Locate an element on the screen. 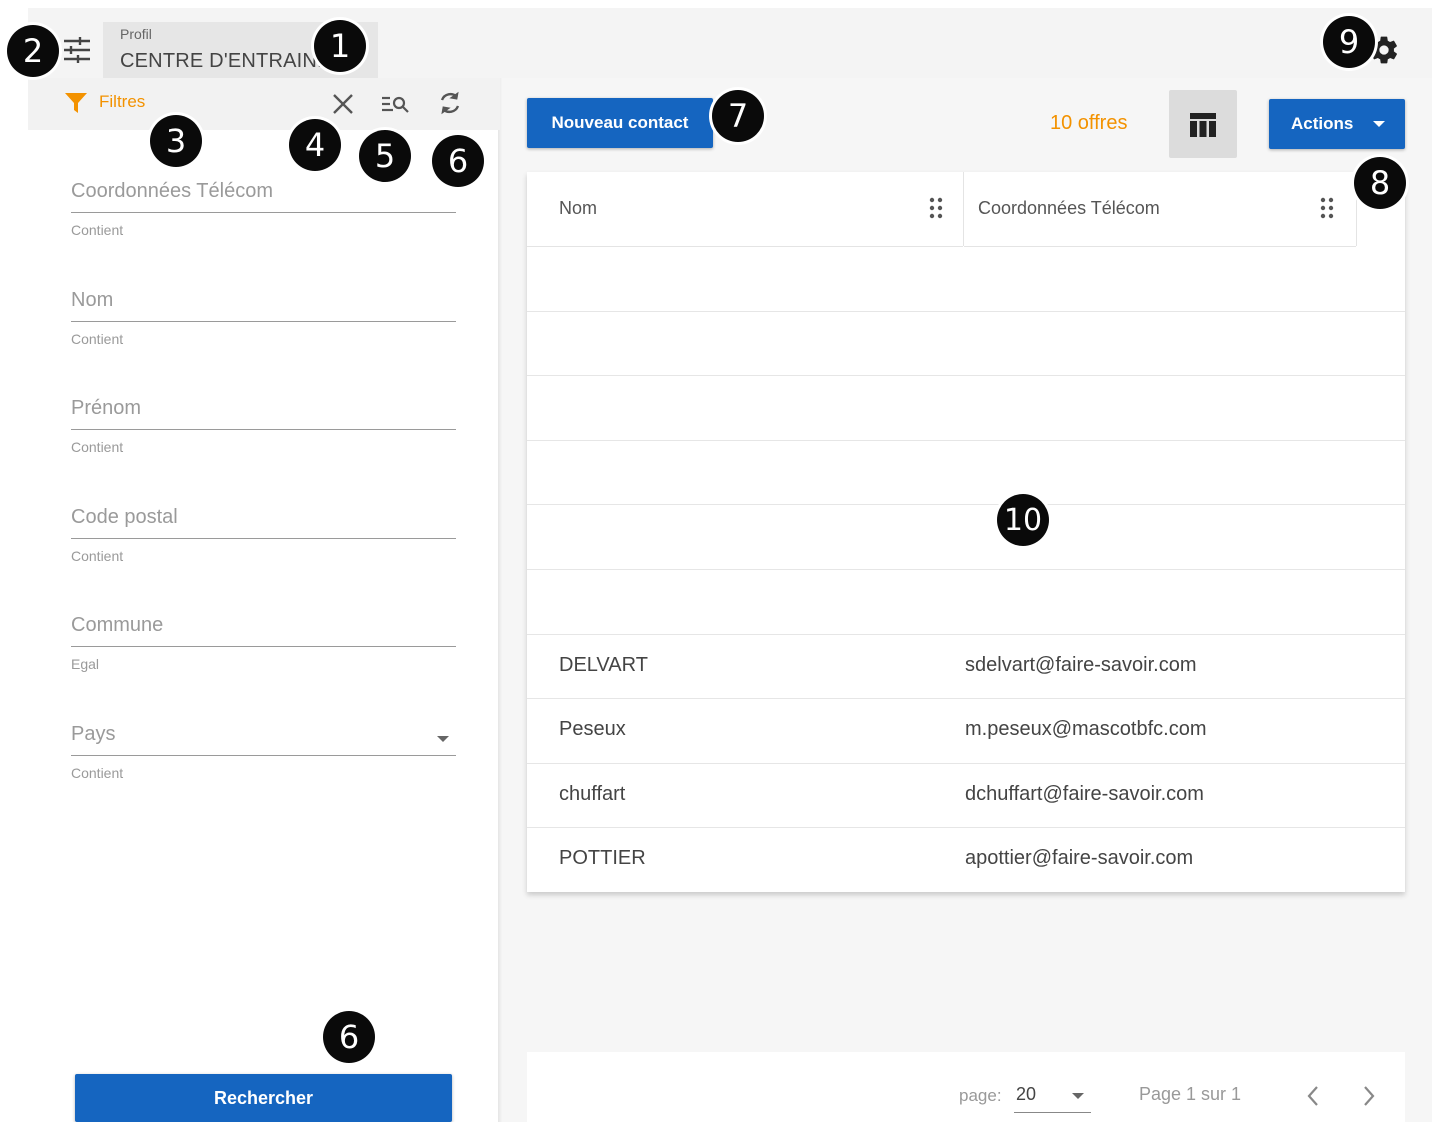 This screenshot has width=1437, height=1122. cell-telecom: sdelvart@faire-savoir.com is located at coordinates (1081, 665).